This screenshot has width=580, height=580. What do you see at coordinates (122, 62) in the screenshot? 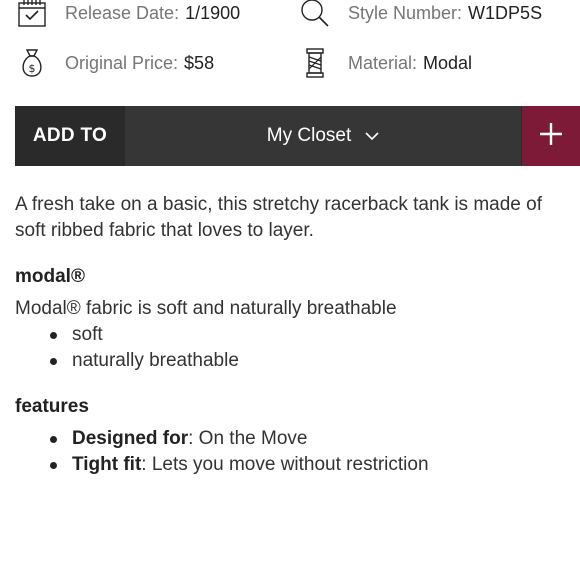
I see `original-price-label: Original Price:` at bounding box center [122, 62].